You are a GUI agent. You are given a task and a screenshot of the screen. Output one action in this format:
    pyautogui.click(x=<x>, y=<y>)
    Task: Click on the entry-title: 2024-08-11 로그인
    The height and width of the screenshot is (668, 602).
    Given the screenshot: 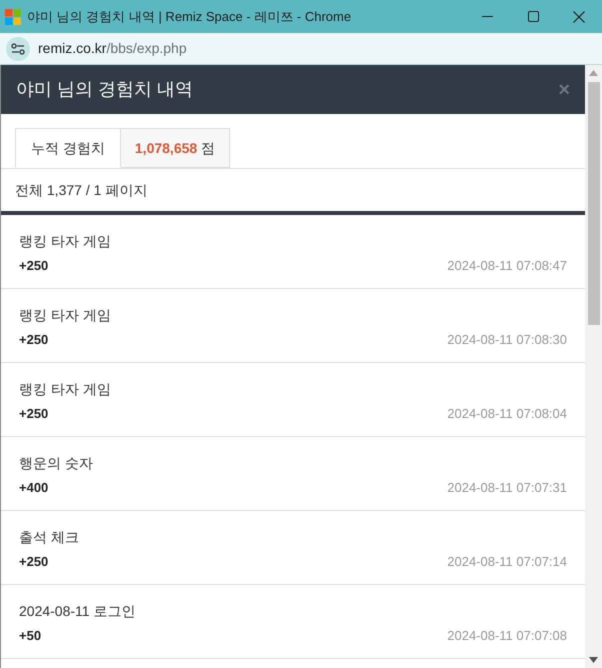 What is the action you would take?
    pyautogui.click(x=77, y=611)
    